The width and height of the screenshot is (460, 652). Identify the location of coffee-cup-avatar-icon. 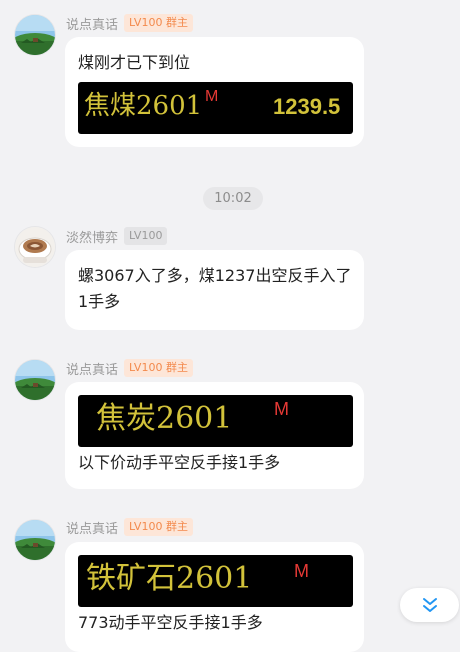
(35, 247).